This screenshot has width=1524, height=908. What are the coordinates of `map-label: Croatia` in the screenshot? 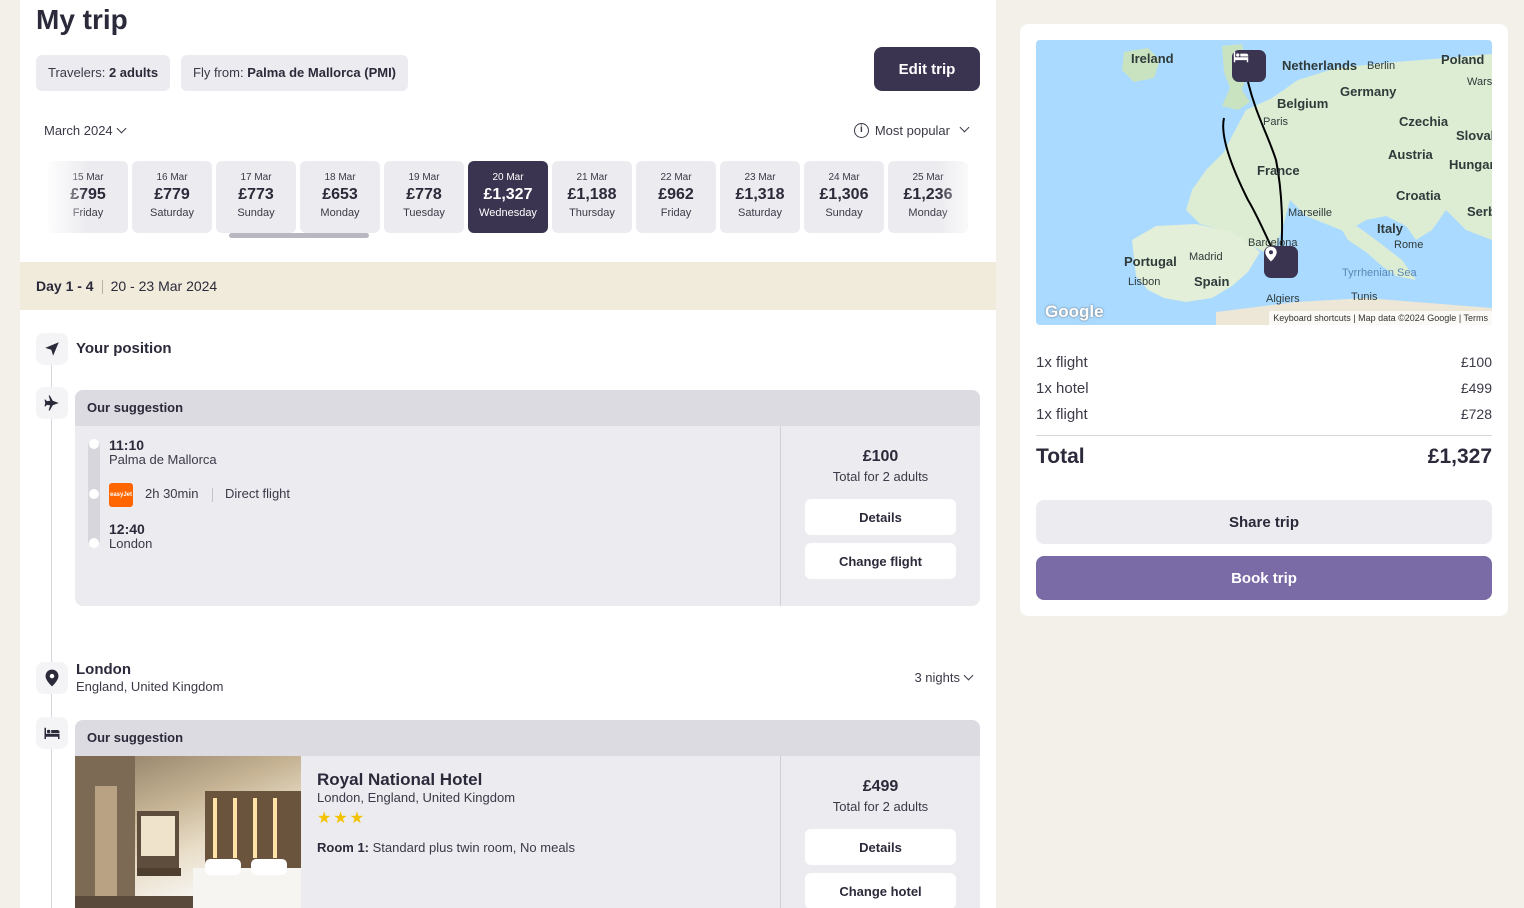 It's located at (1418, 195).